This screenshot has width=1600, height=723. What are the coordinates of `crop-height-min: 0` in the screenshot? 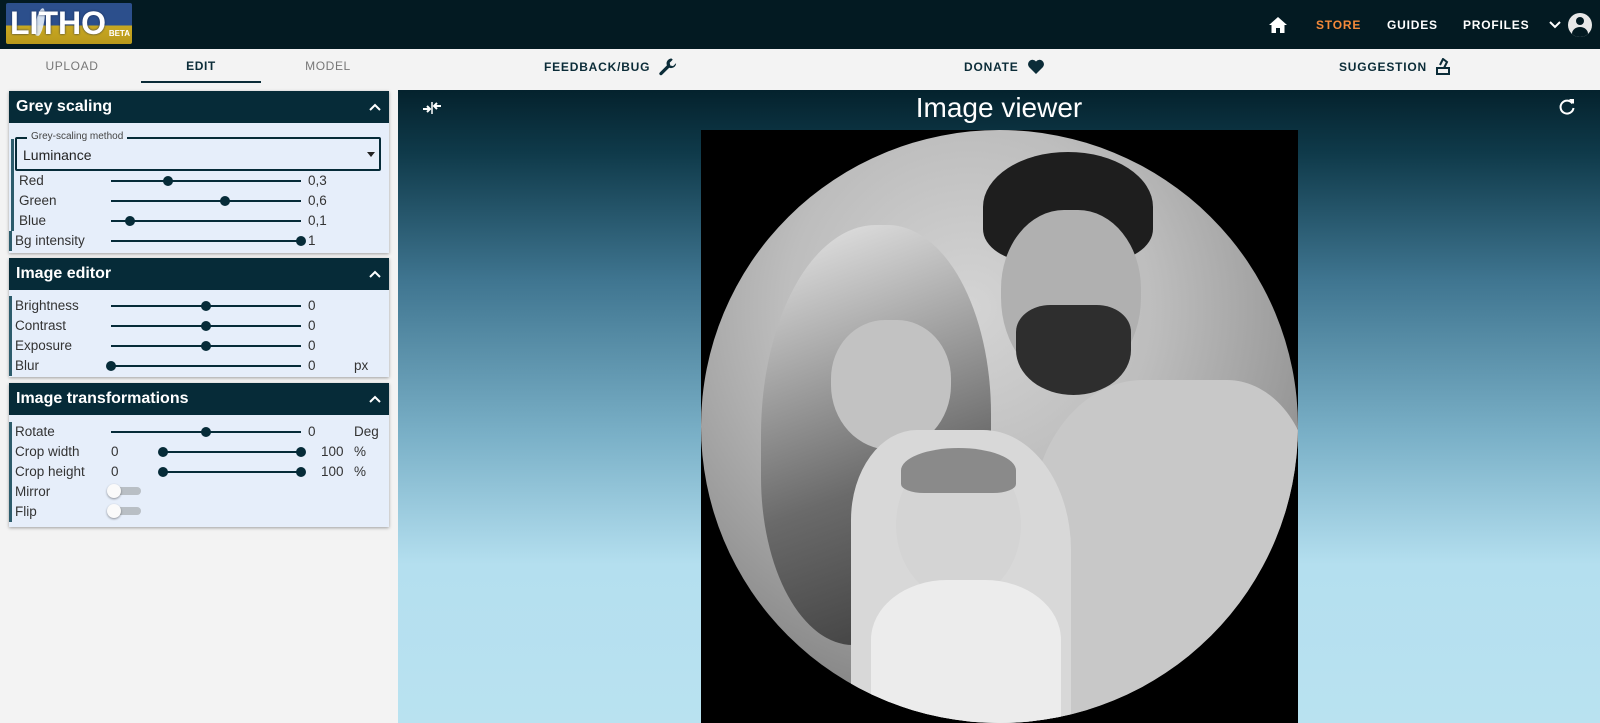 It's located at (115, 471).